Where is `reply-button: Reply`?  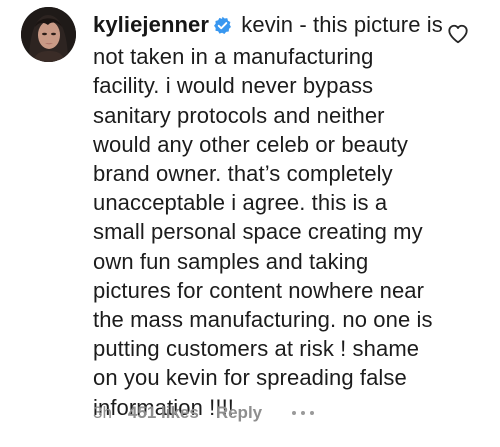
reply-button: Reply is located at coordinates (239, 413).